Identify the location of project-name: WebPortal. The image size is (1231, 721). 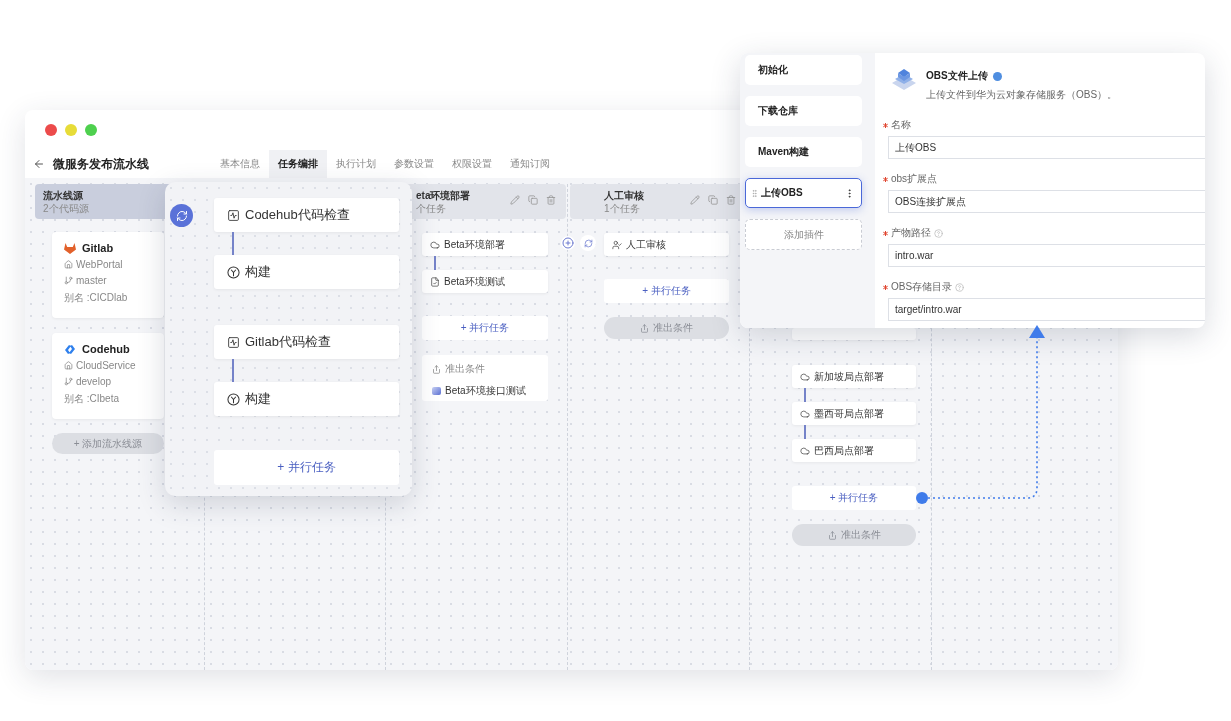
(99, 264).